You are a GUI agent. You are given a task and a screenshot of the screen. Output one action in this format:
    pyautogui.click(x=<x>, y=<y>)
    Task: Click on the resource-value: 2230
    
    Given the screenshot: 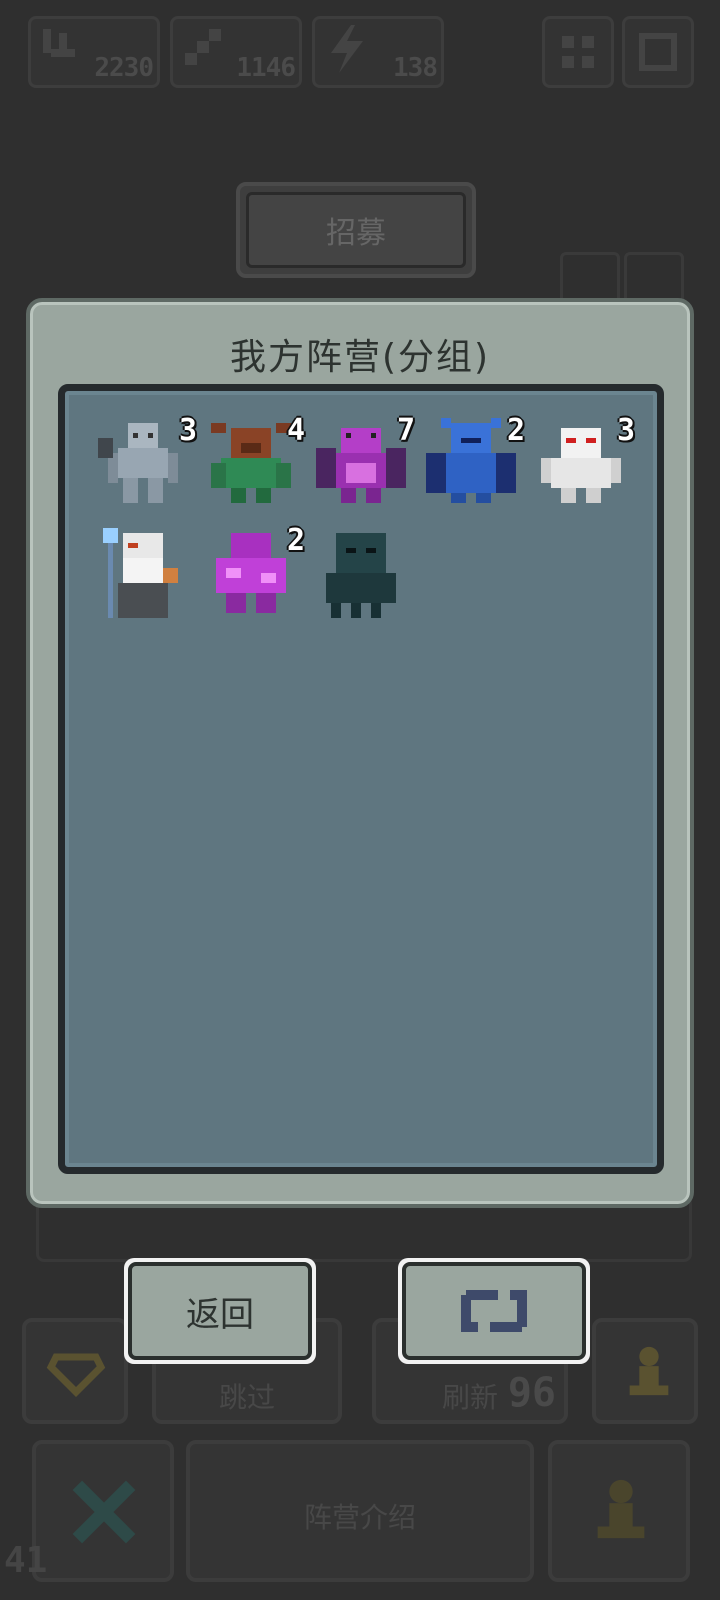 What is the action you would take?
    pyautogui.click(x=124, y=68)
    